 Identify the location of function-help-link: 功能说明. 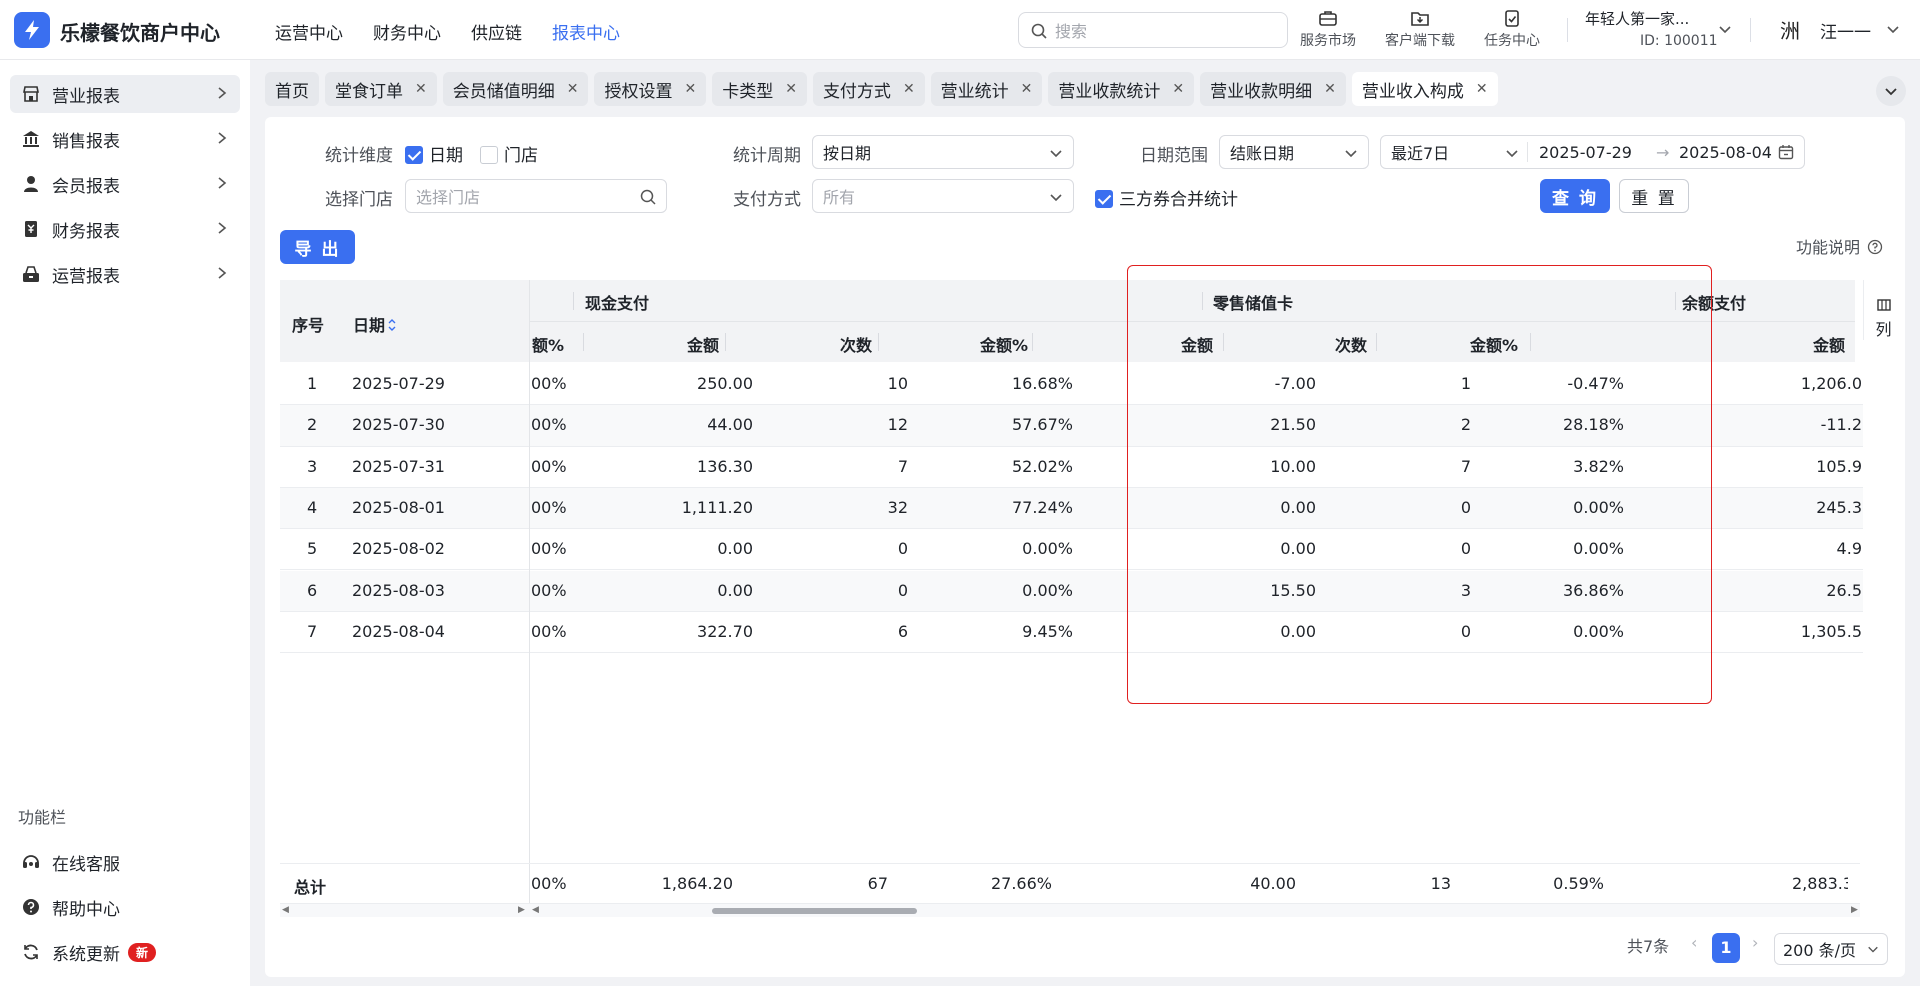
(1839, 246).